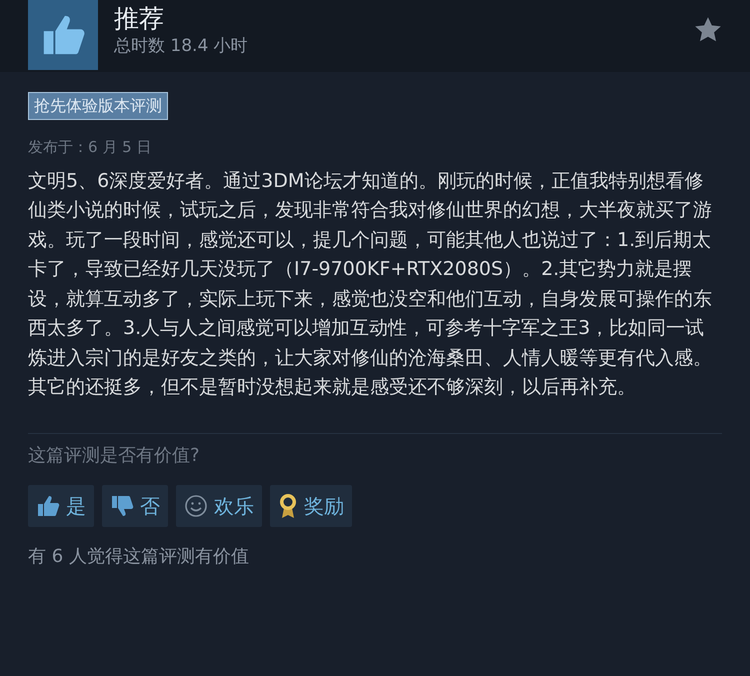  What do you see at coordinates (98, 106) in the screenshot?
I see `early-access-tag: 抢先体验版本评测` at bounding box center [98, 106].